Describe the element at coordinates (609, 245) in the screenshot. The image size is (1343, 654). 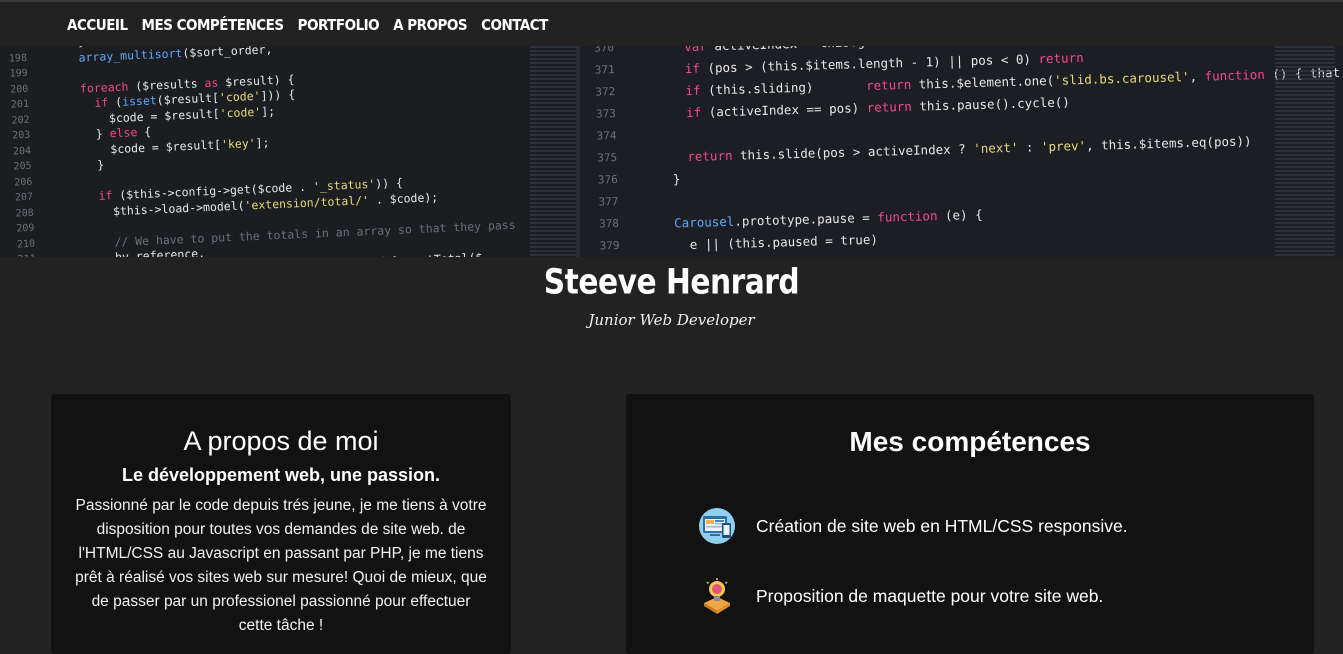
I see `line-number: 379` at that location.